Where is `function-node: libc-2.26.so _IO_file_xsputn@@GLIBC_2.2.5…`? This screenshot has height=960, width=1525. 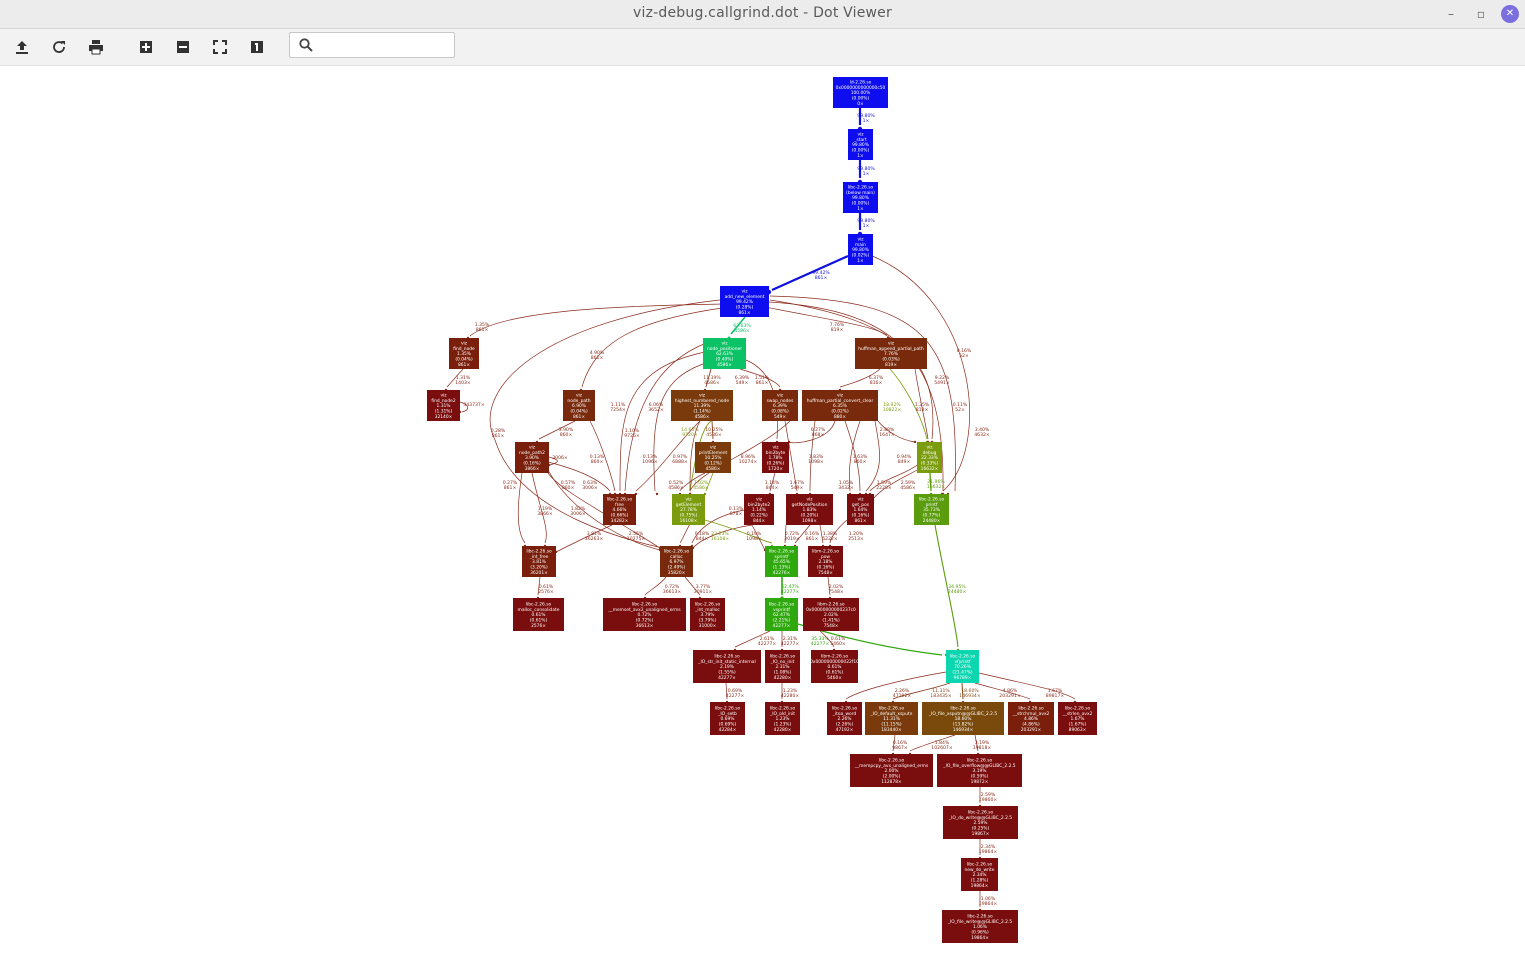 function-node: libc-2.26.so _IO_file_xsputn@@GLIBC_2.2.5… is located at coordinates (963, 718).